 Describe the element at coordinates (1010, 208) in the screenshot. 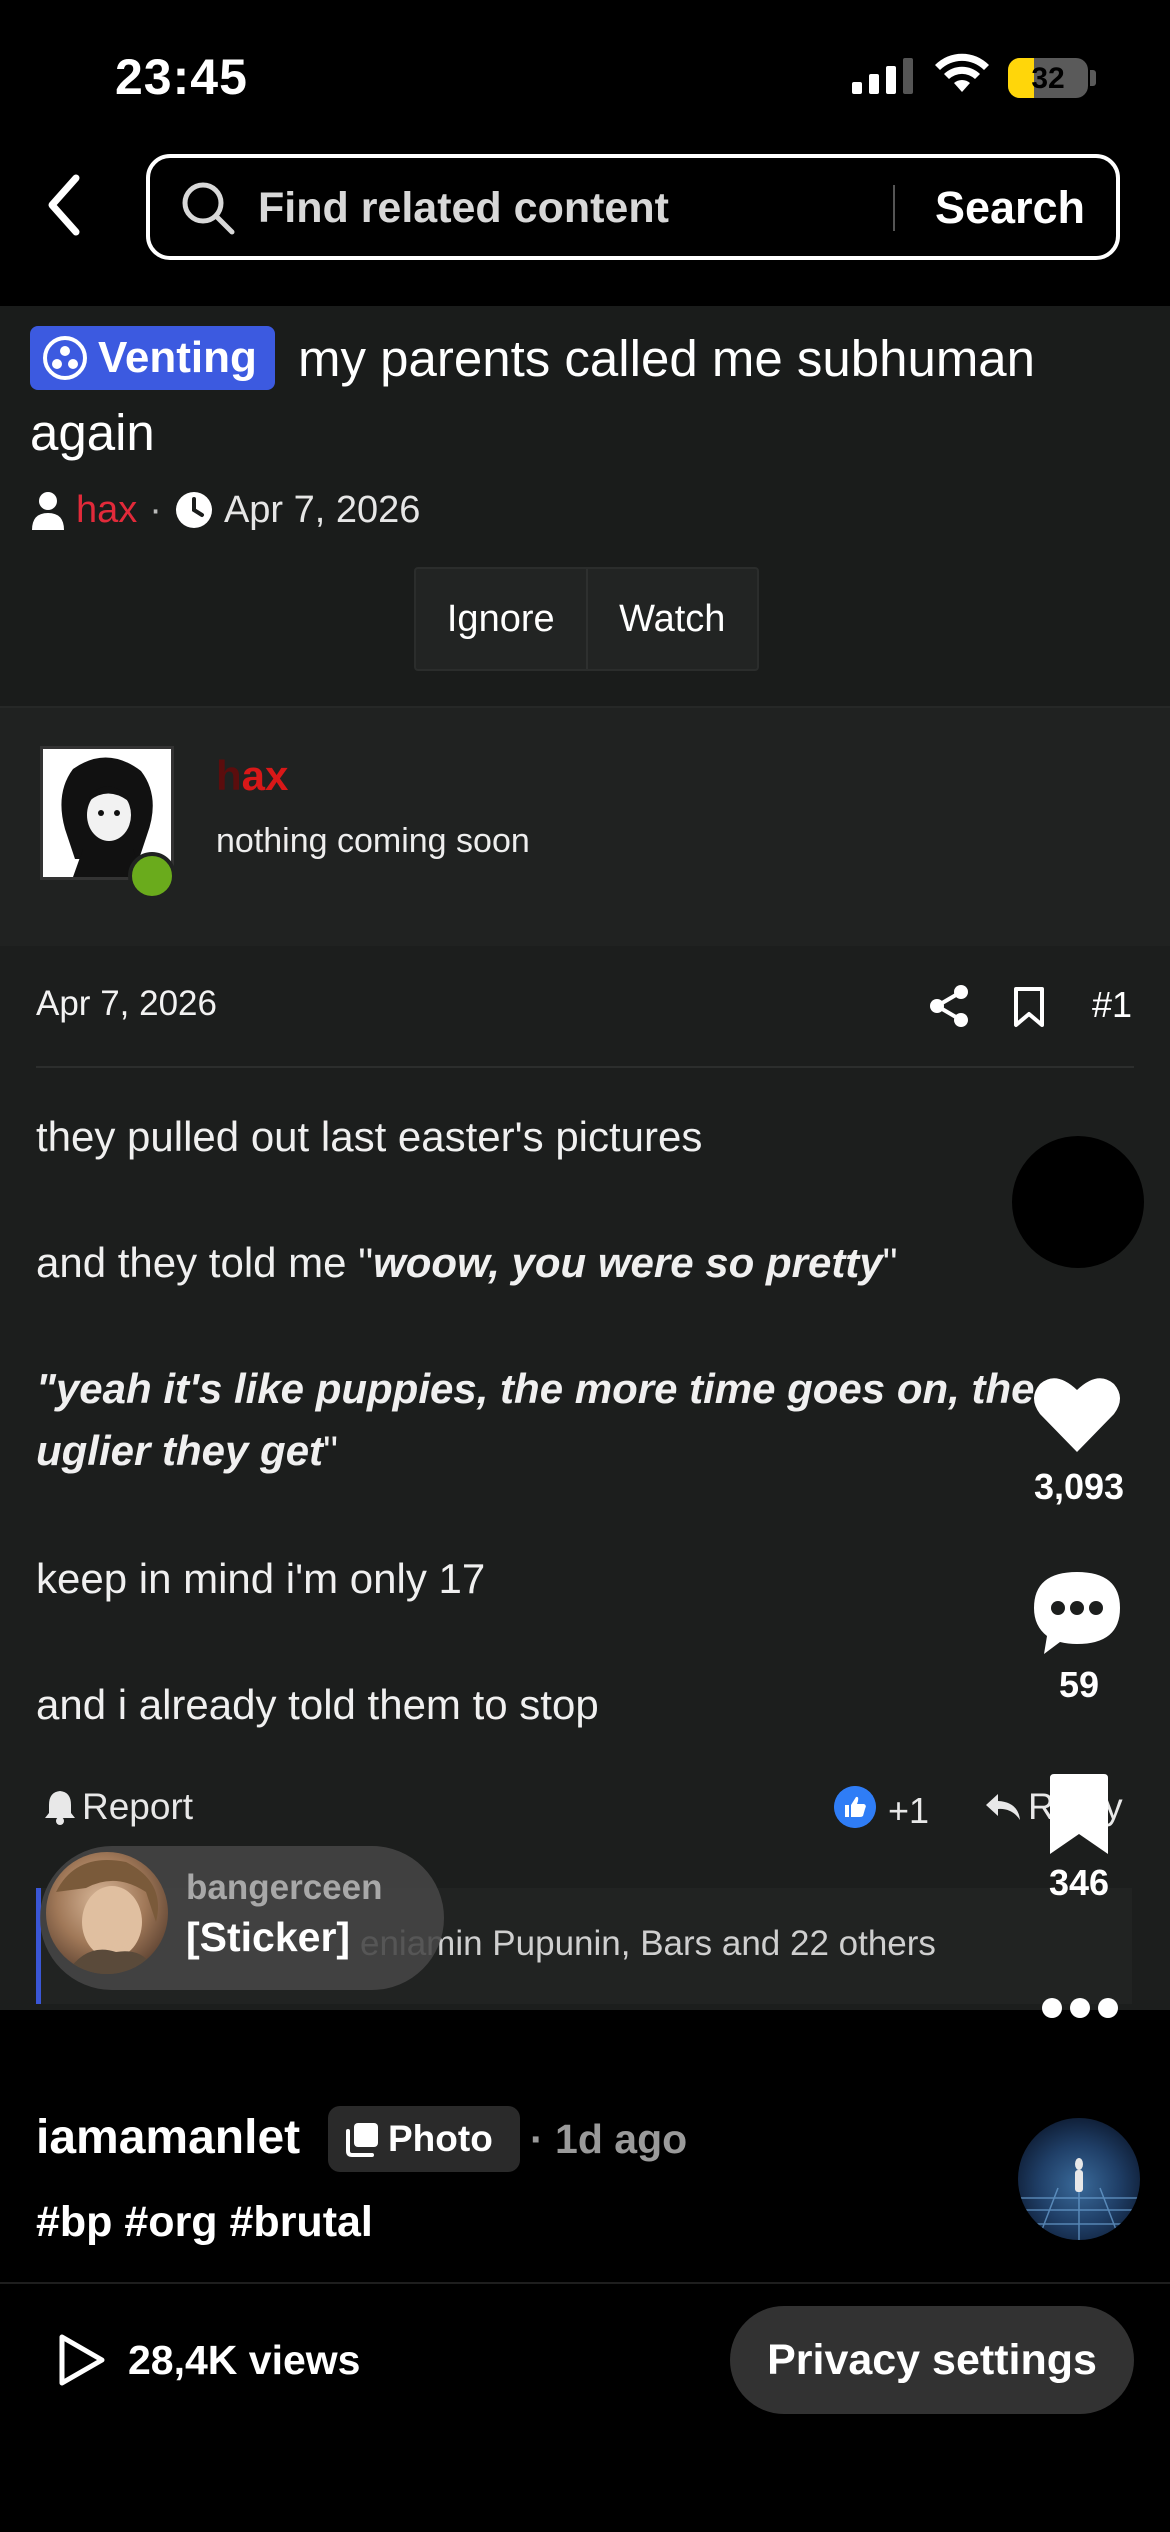

I see `search-button: Search` at that location.